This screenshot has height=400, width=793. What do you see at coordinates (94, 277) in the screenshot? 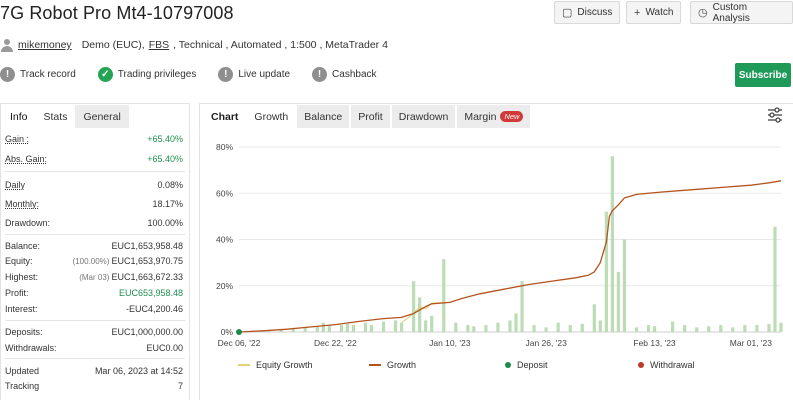
I see `stat-highest: Highest: (Mar 03) EUC1,663,672.33` at bounding box center [94, 277].